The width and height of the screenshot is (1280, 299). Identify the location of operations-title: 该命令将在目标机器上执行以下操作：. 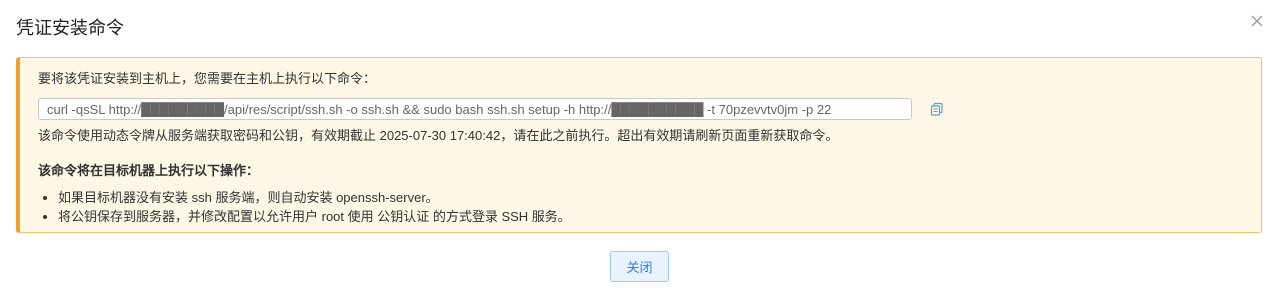
(149, 170).